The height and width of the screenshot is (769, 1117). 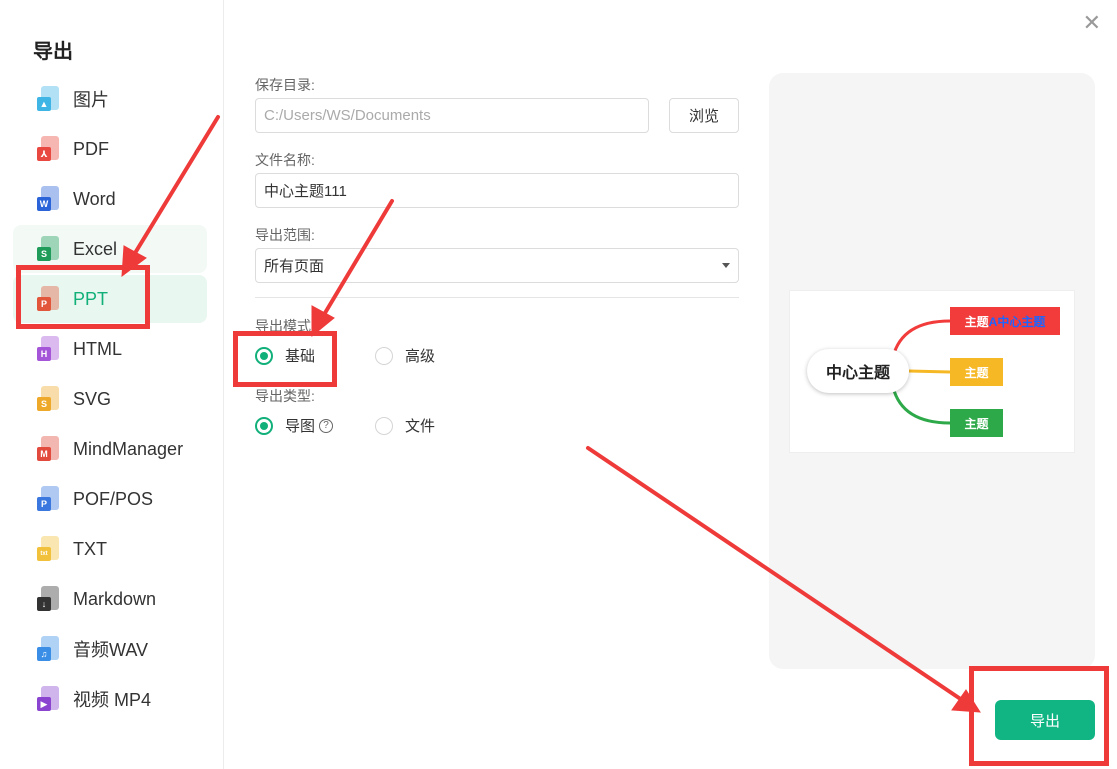 What do you see at coordinates (110, 549) in the screenshot?
I see `sidebar-item-txt: txt TXT` at bounding box center [110, 549].